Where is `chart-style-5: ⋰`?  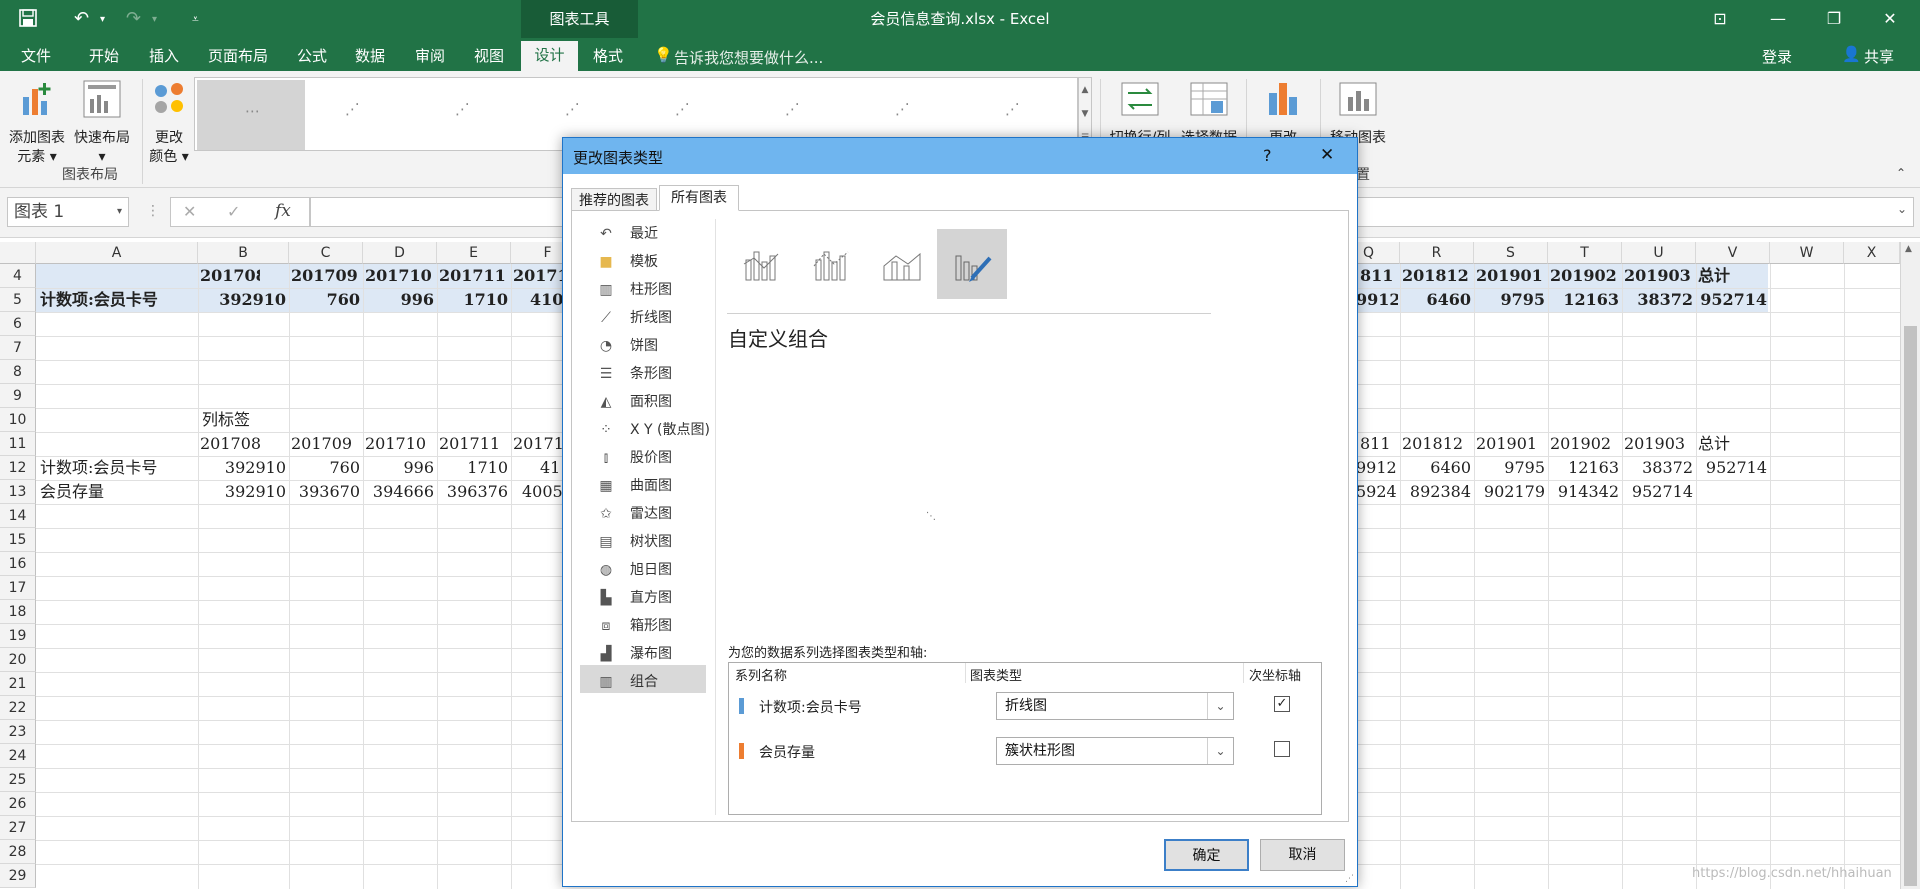
chart-style-5: ⋰ is located at coordinates (682, 109).